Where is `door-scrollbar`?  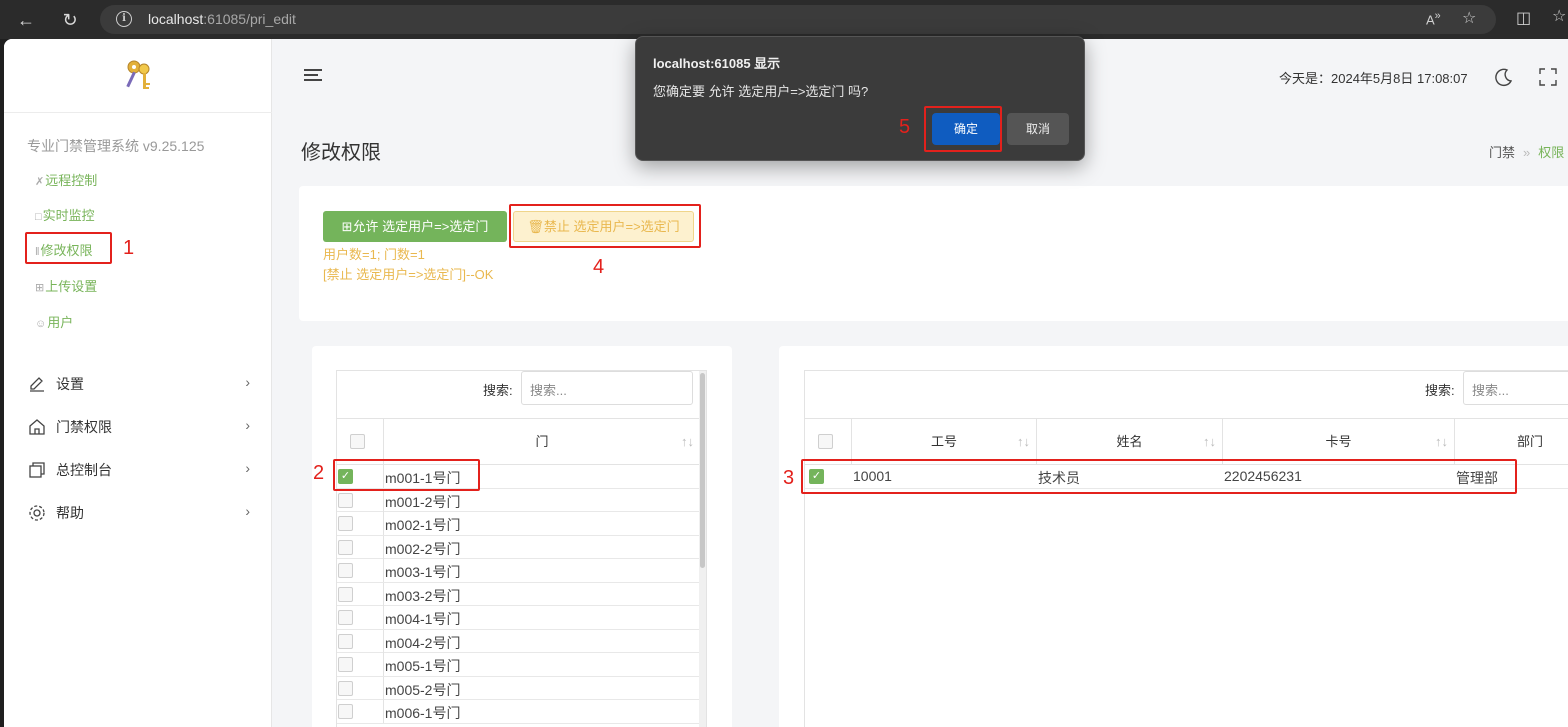 door-scrollbar is located at coordinates (702, 549).